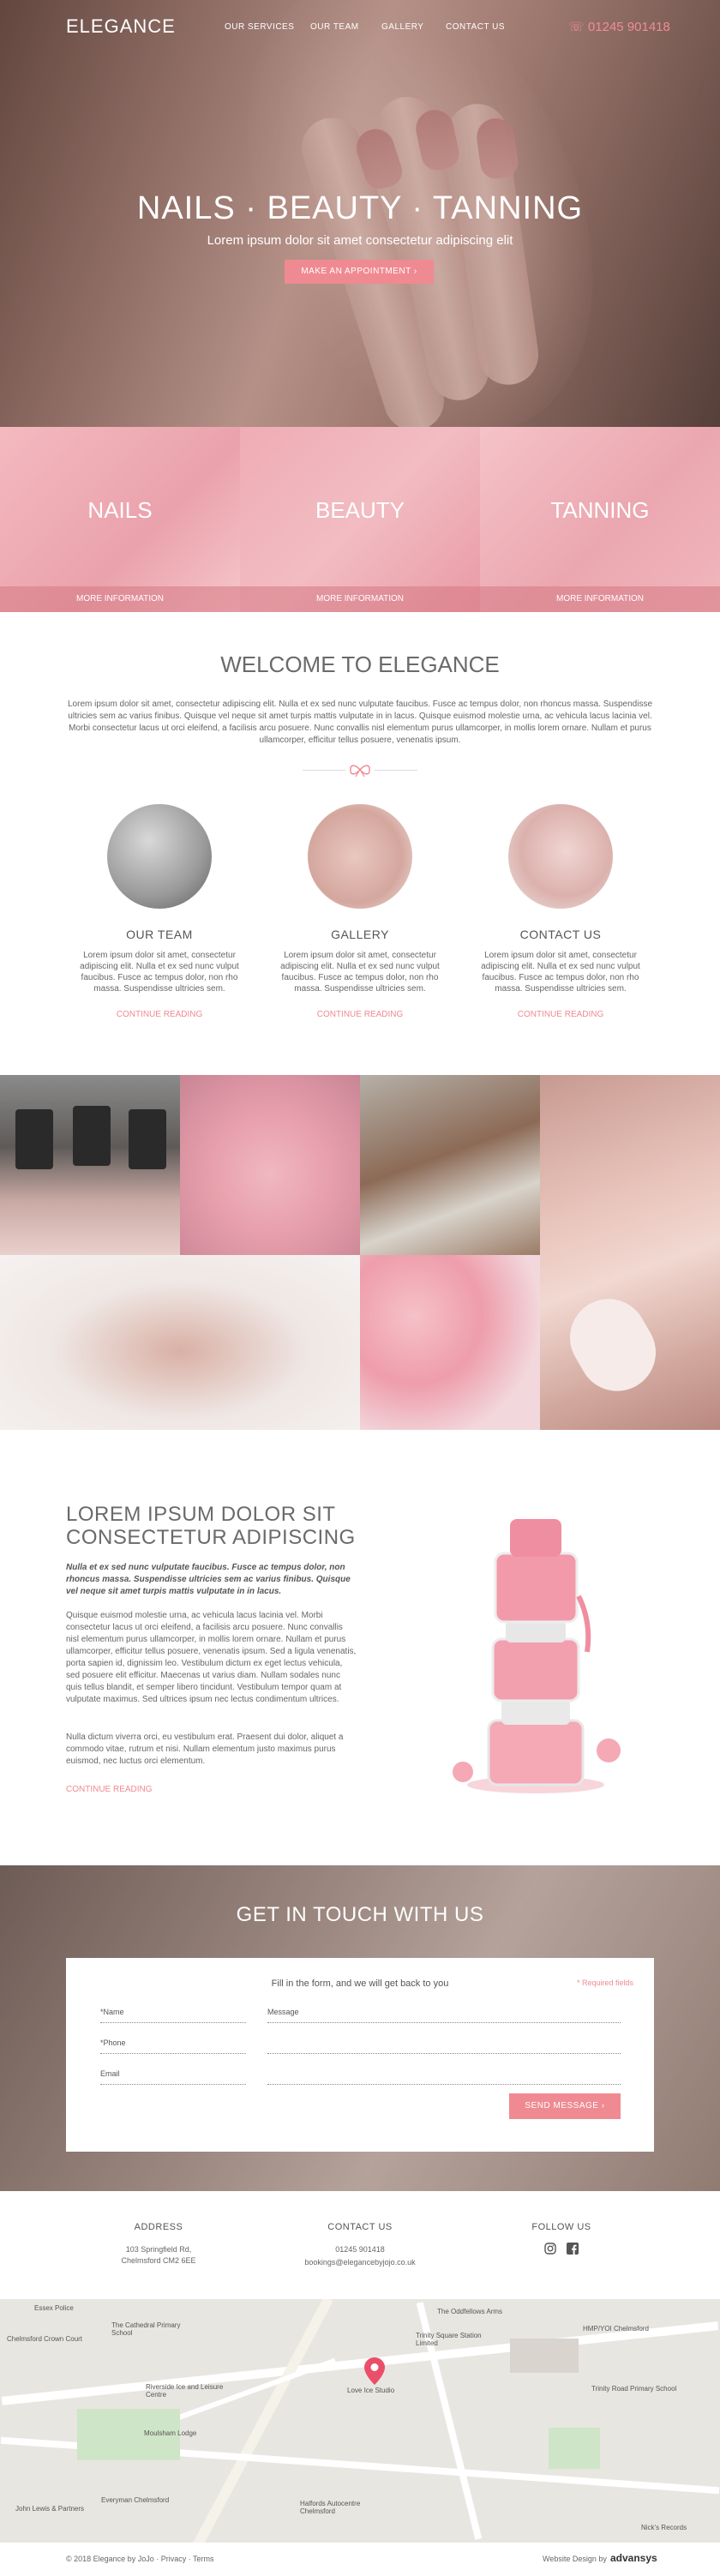 The image size is (720, 2576). What do you see at coordinates (561, 2240) in the screenshot?
I see `follow-column: FOLLOW US` at bounding box center [561, 2240].